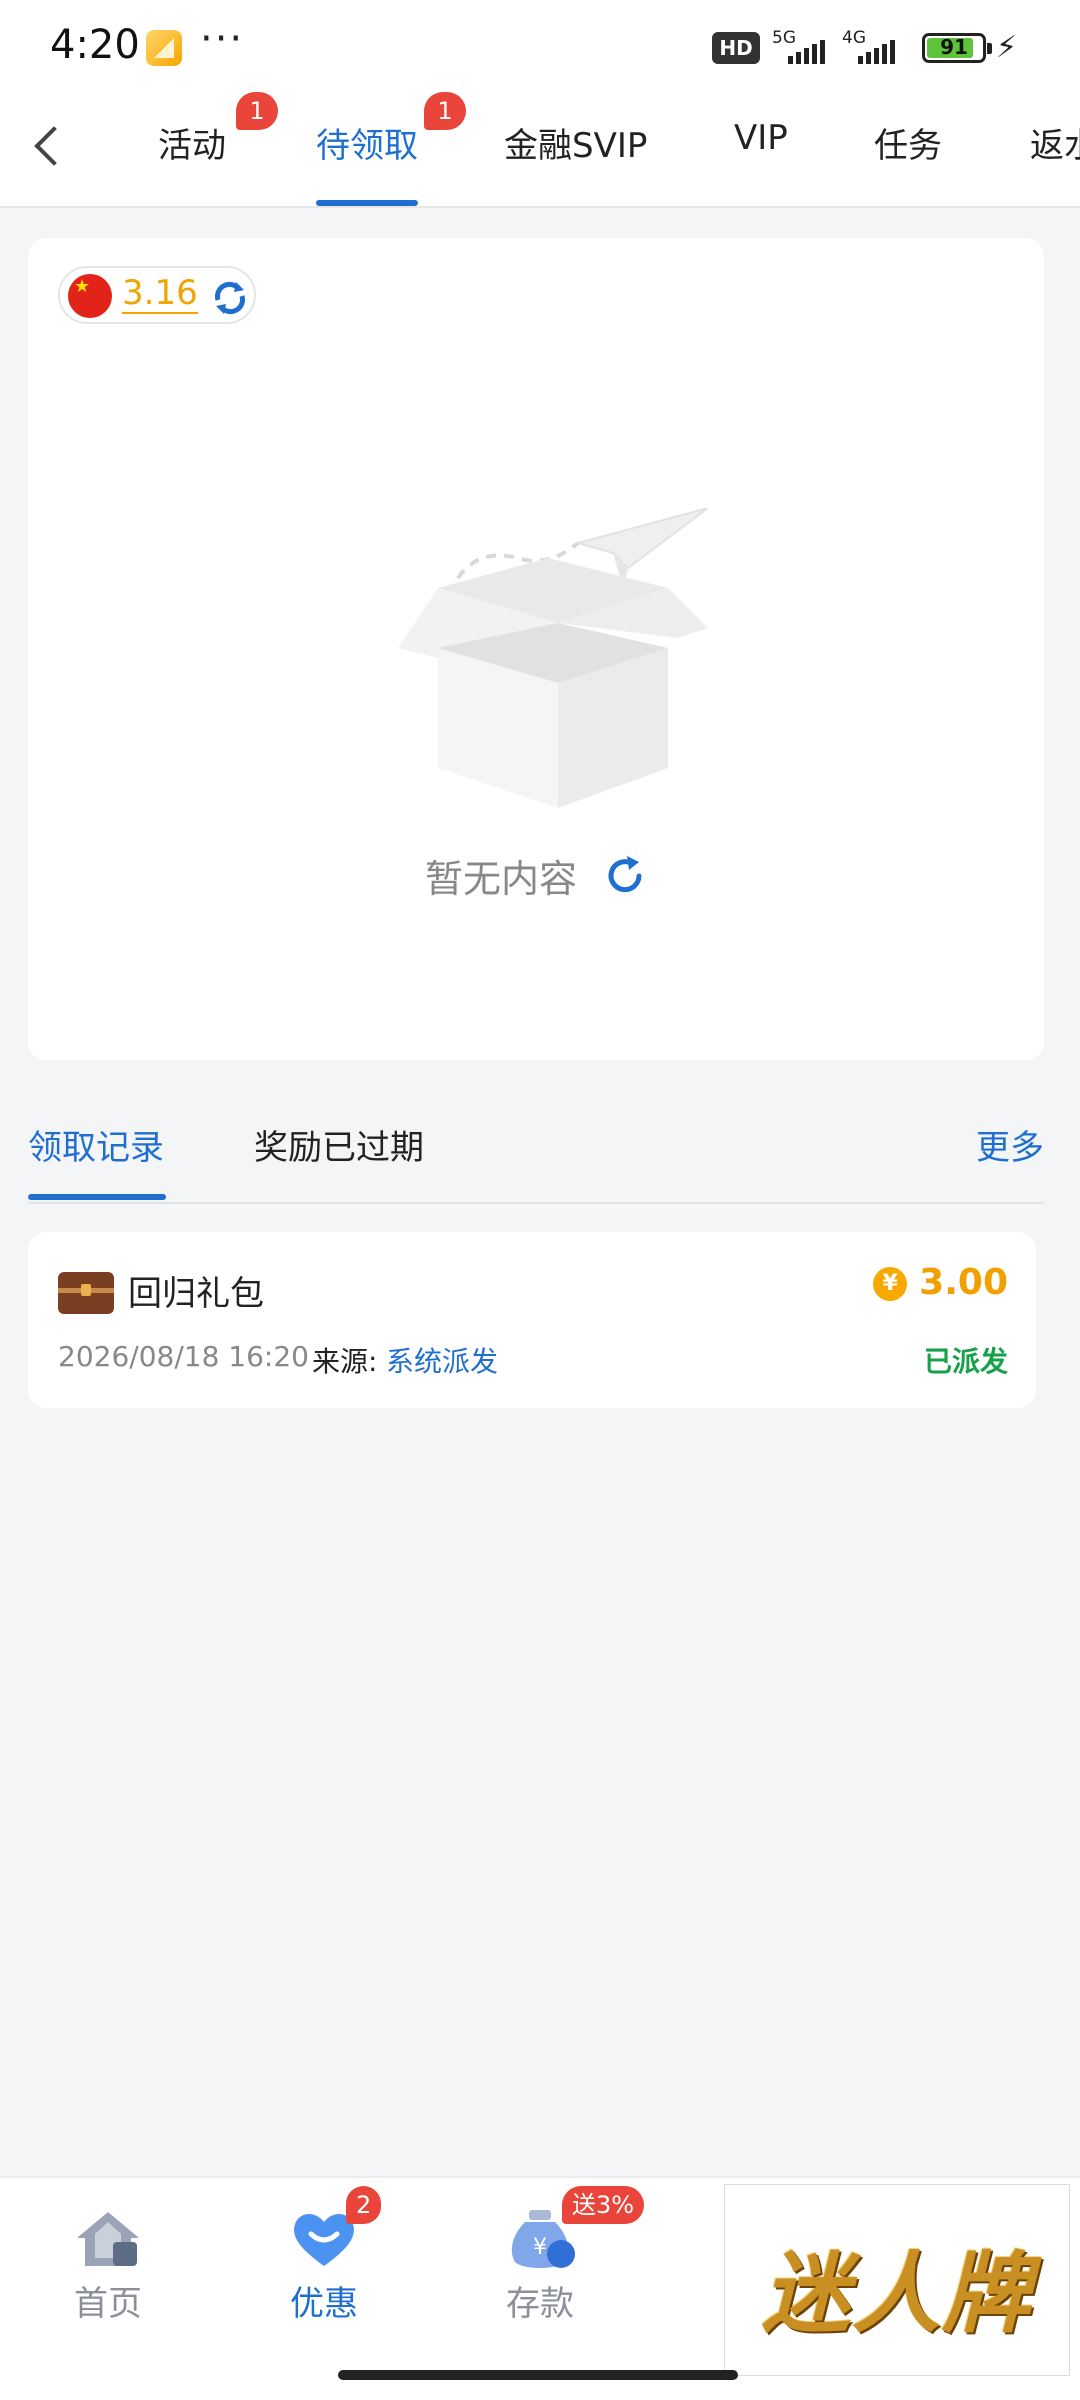  Describe the element at coordinates (963, 1282) in the screenshot. I see `record-amount-value: 3.00` at that location.